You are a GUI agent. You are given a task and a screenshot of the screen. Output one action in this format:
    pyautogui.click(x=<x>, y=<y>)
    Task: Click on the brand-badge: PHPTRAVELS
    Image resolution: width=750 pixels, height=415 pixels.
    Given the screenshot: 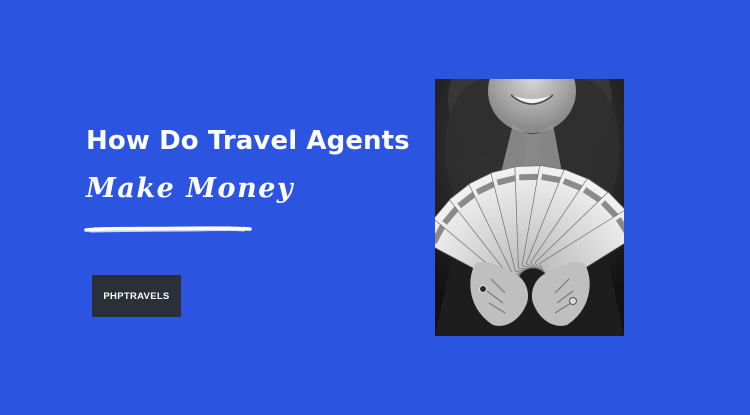 What is the action you would take?
    pyautogui.click(x=136, y=296)
    